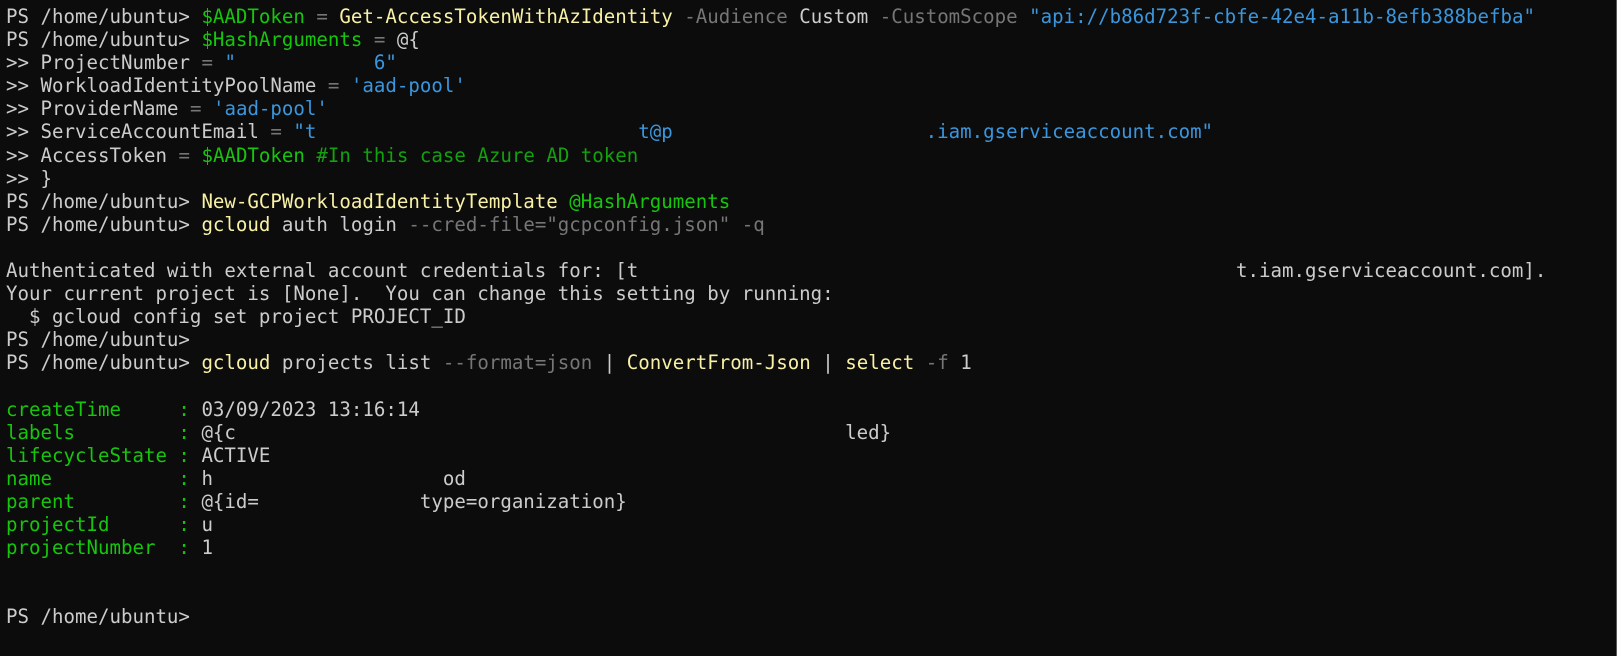 Image resolution: width=1624 pixels, height=656 pixels. Describe the element at coordinates (310, 63) in the screenshot. I see `string: " 6"` at that location.